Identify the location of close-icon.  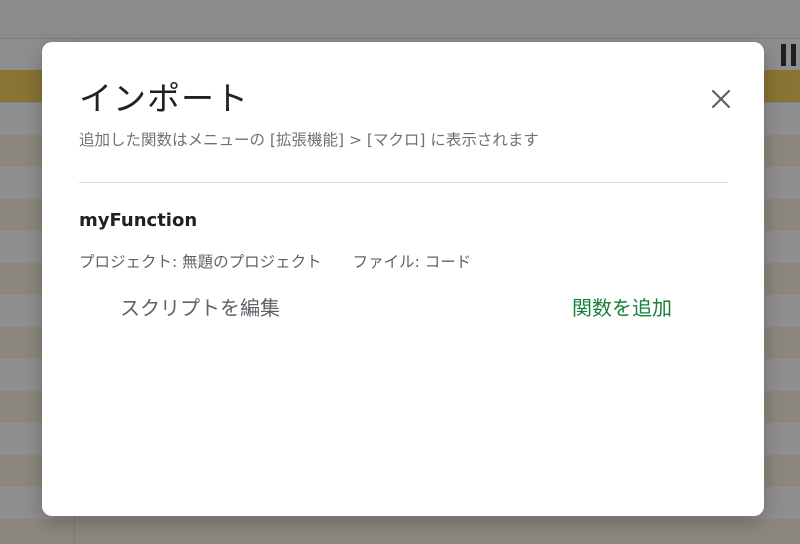
(721, 99).